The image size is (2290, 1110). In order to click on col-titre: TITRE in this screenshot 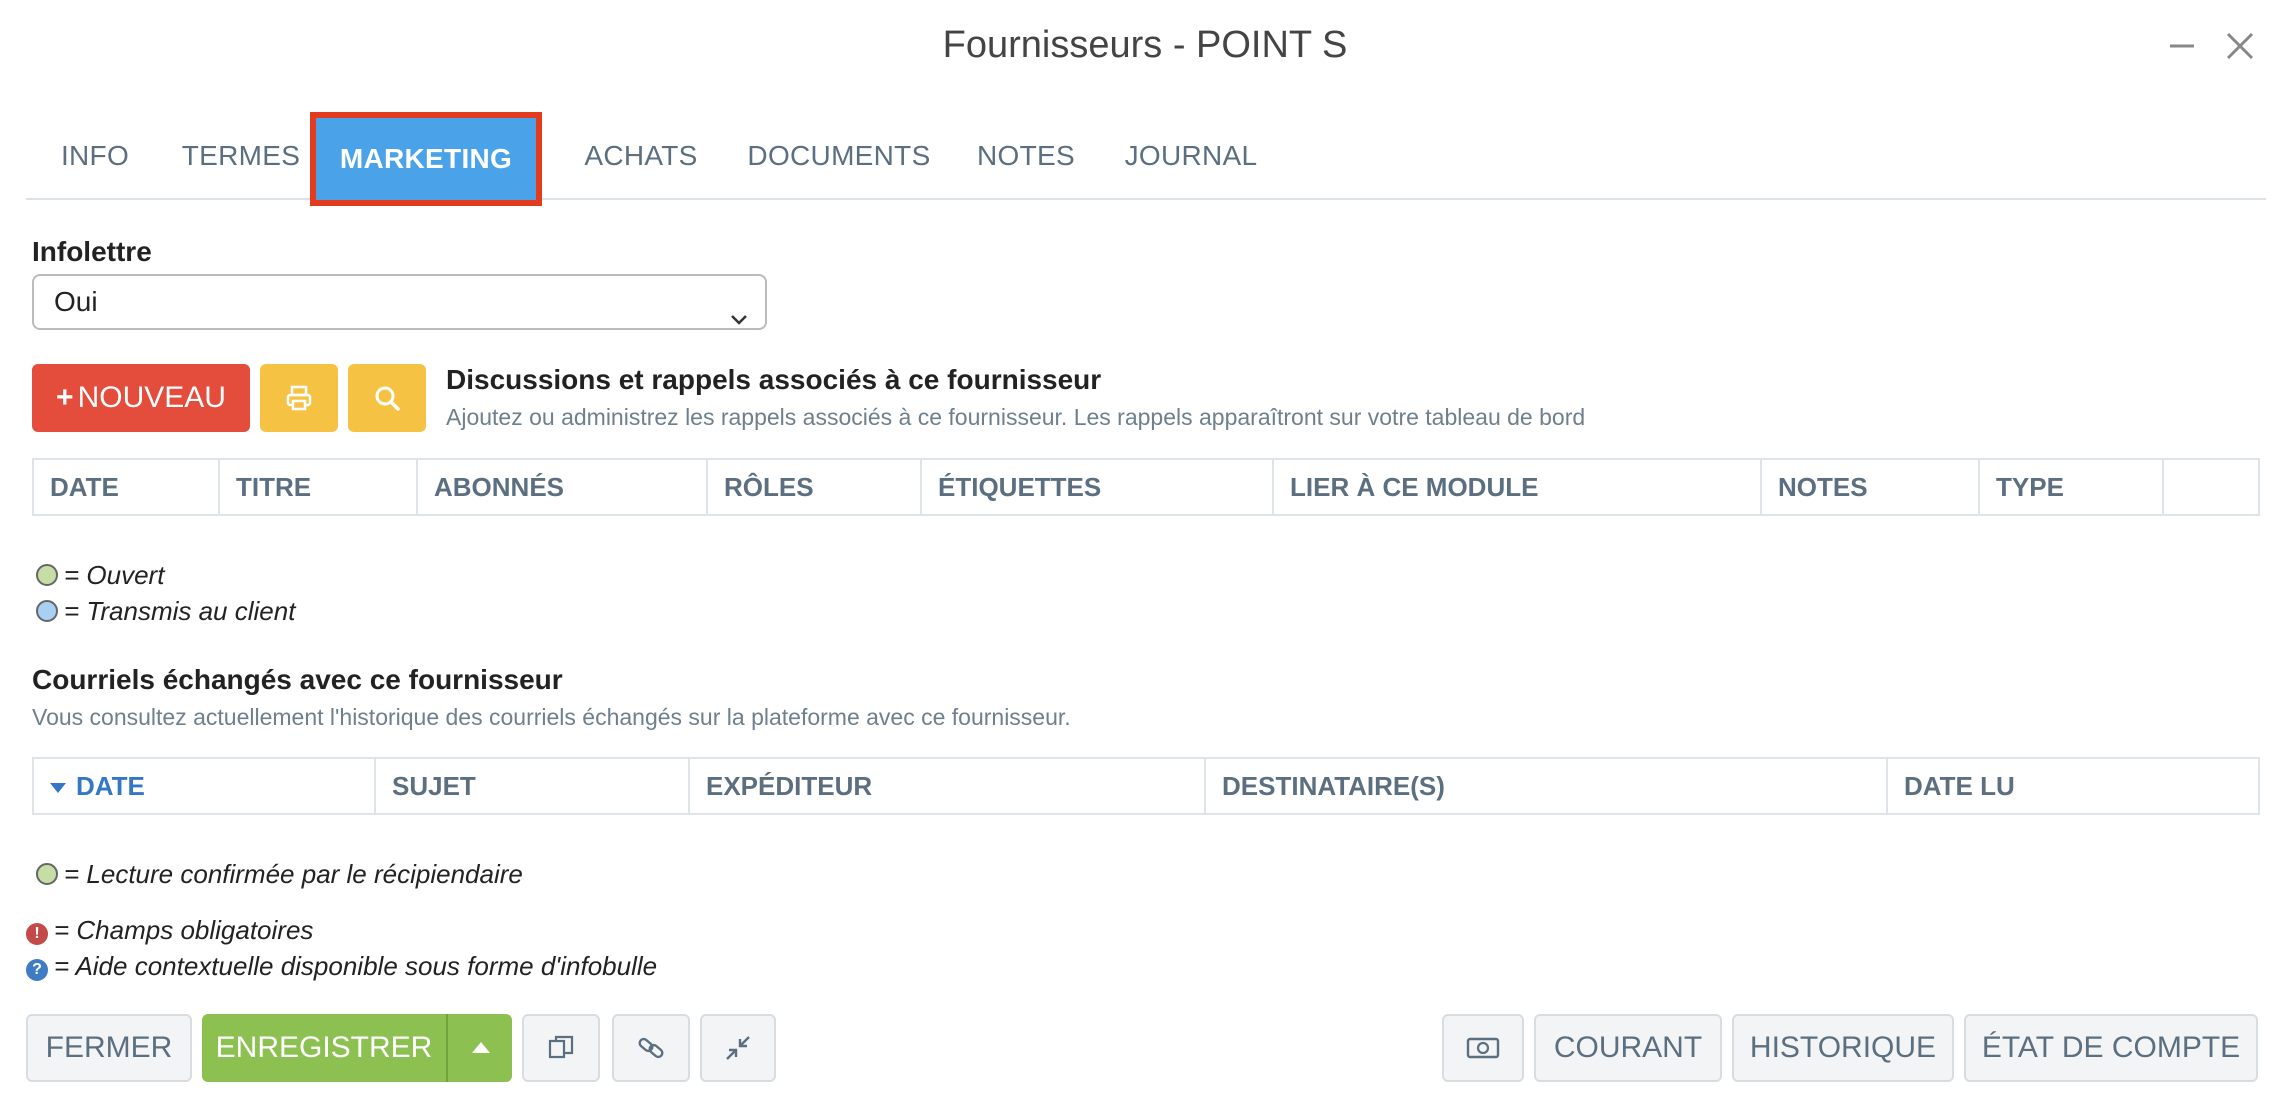, I will do `click(317, 487)`.